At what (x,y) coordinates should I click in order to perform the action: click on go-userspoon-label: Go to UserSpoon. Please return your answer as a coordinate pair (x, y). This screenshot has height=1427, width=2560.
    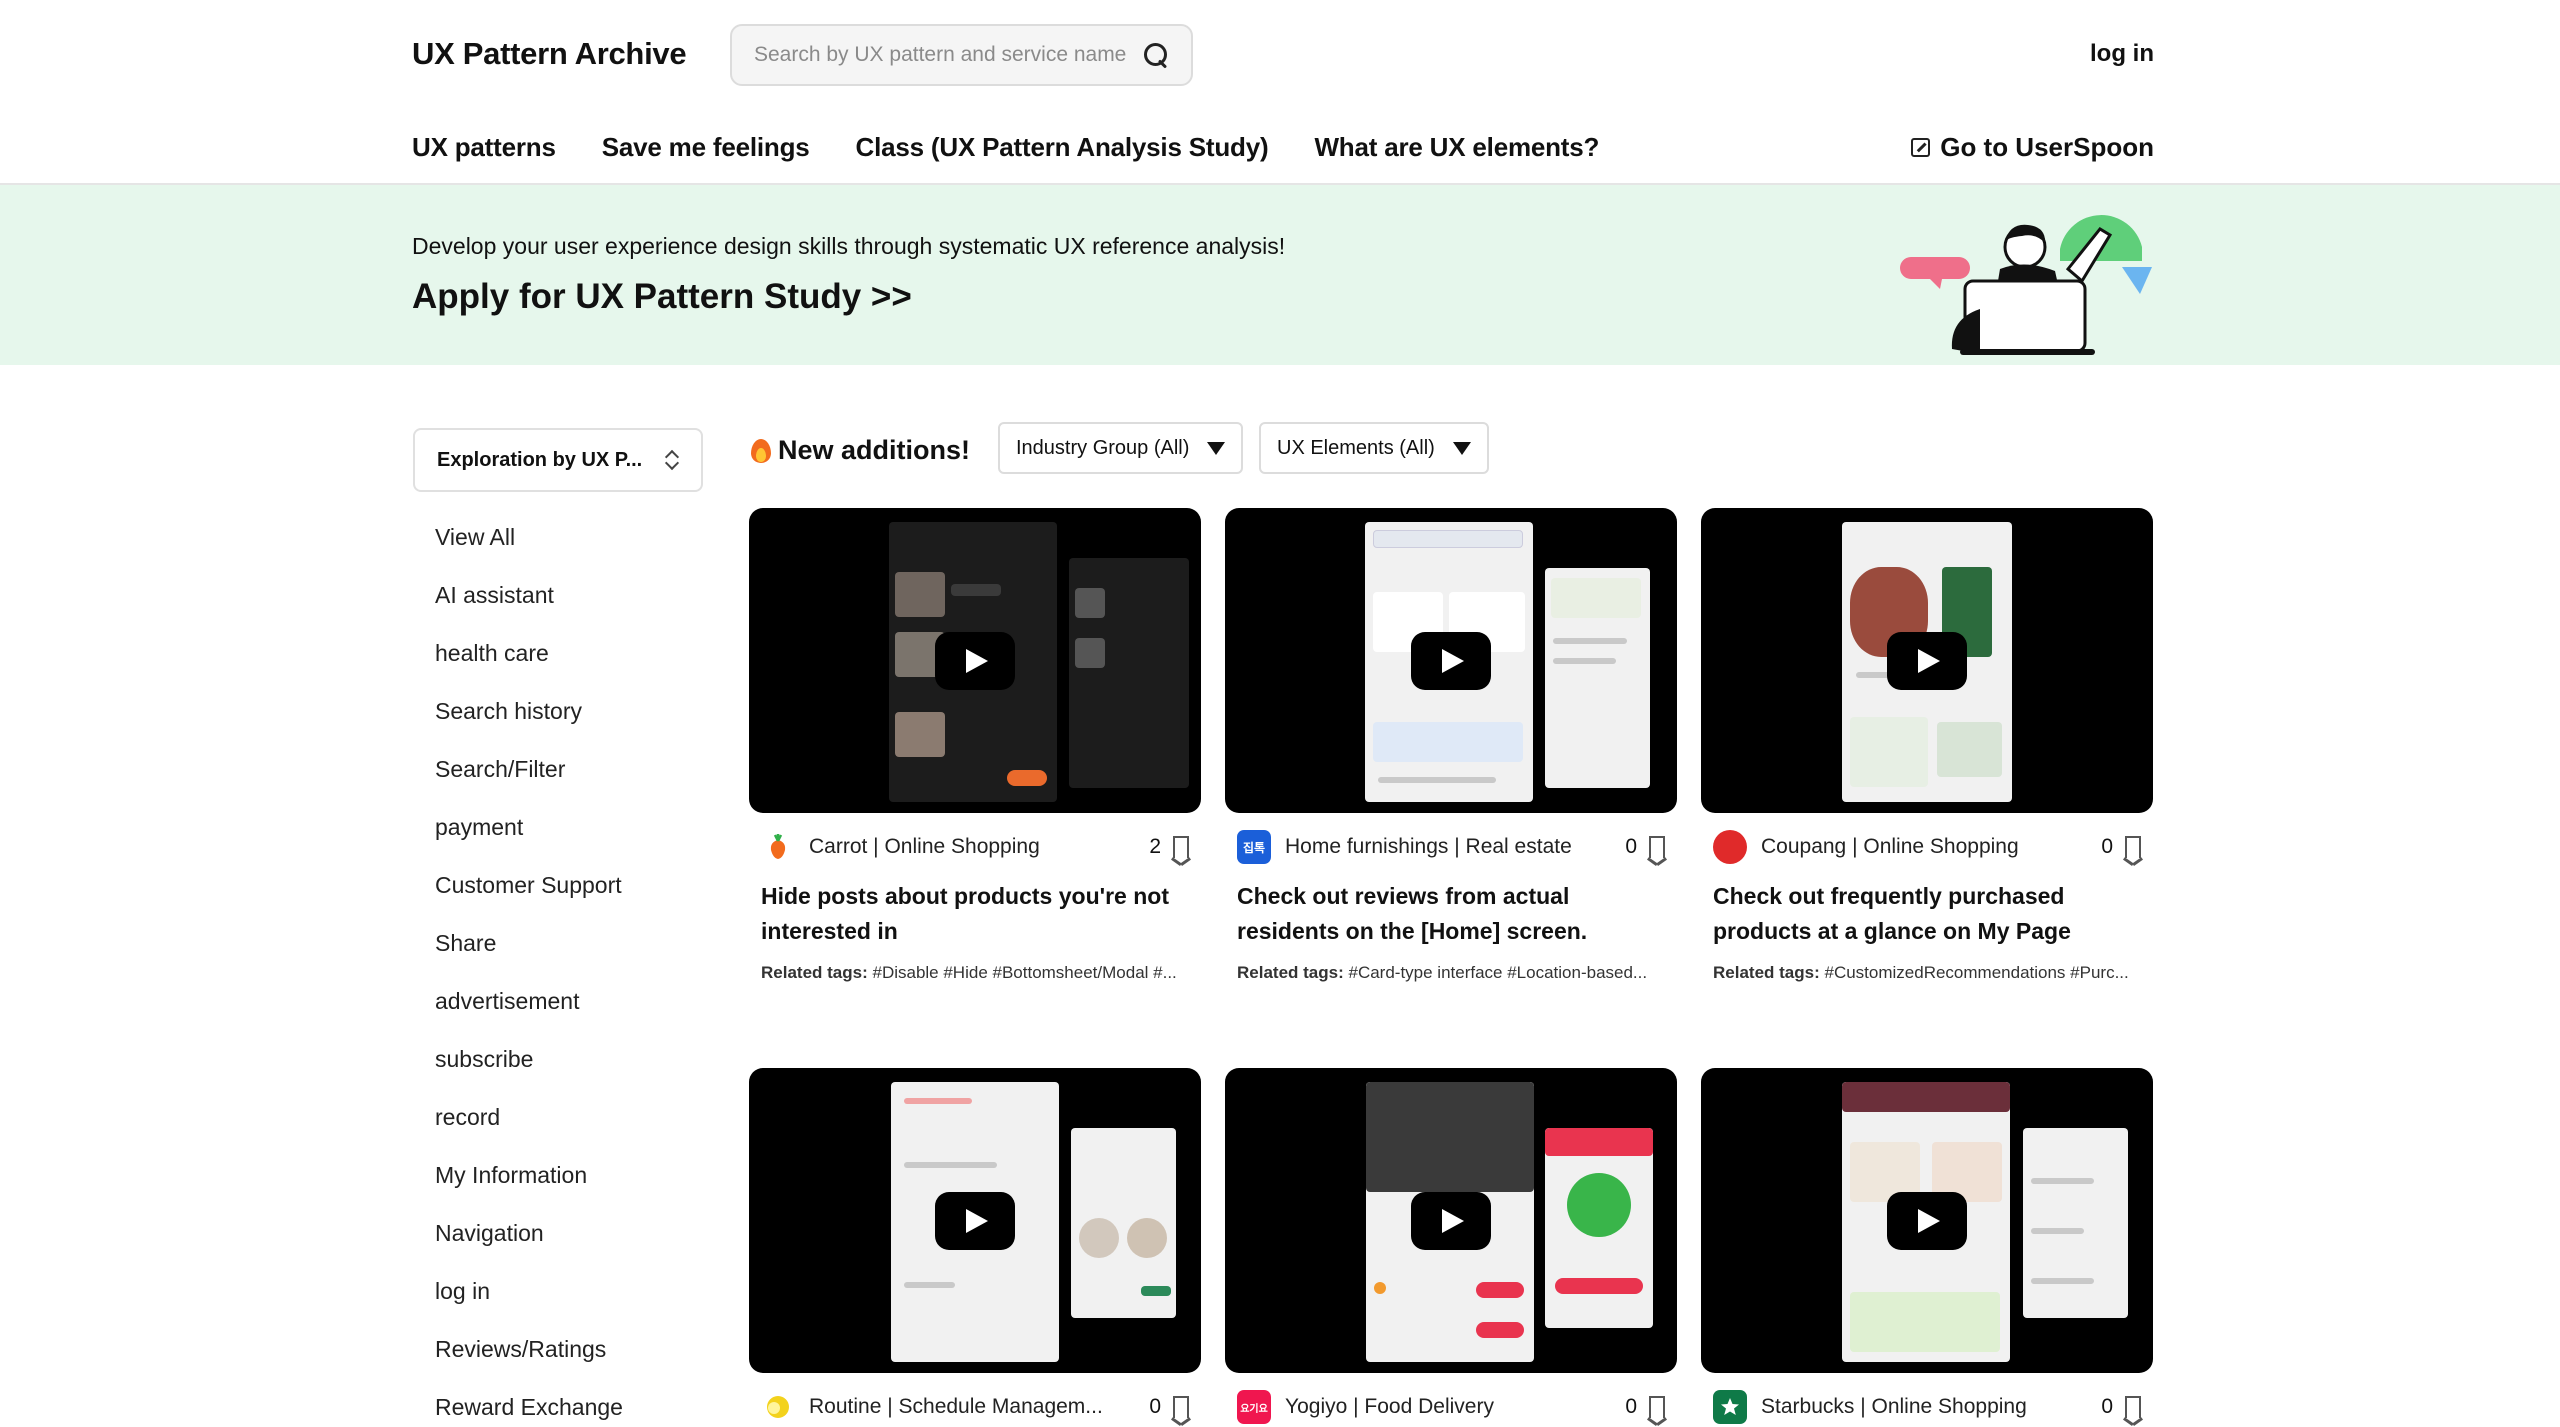
    Looking at the image, I should click on (2047, 147).